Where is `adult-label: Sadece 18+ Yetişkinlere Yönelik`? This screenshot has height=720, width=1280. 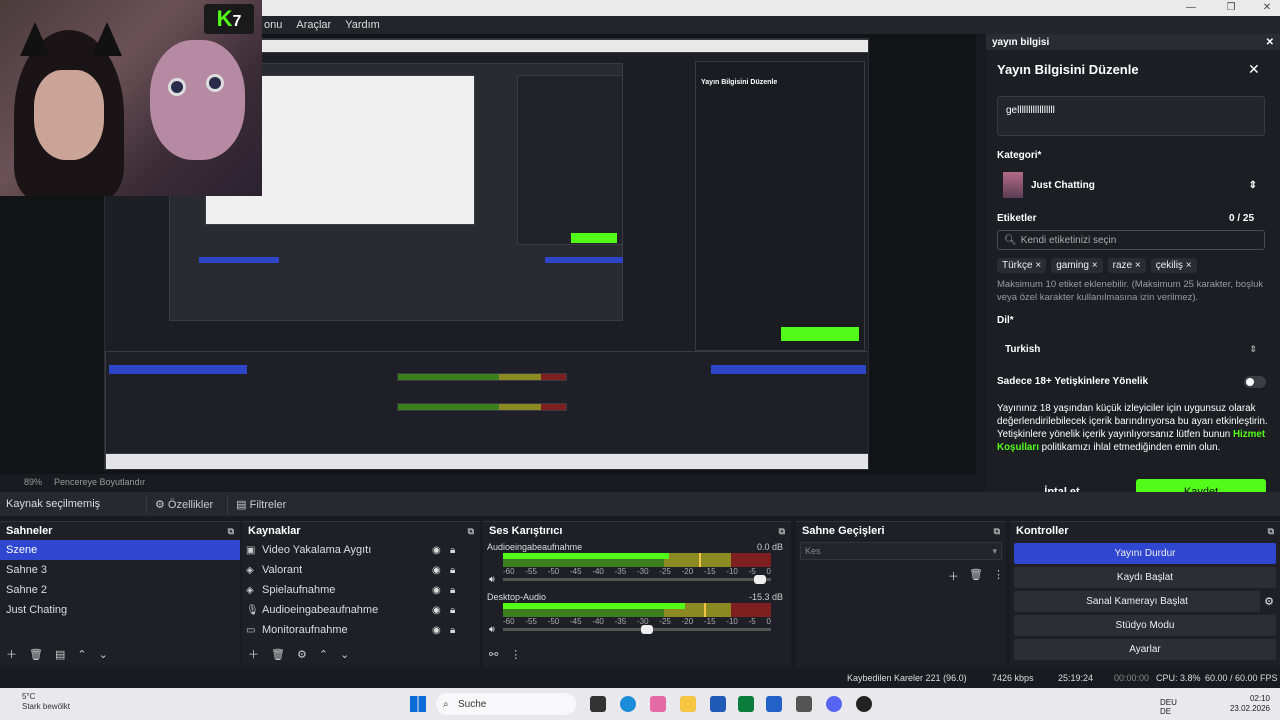 adult-label: Sadece 18+ Yetişkinlere Yönelik is located at coordinates (1073, 381).